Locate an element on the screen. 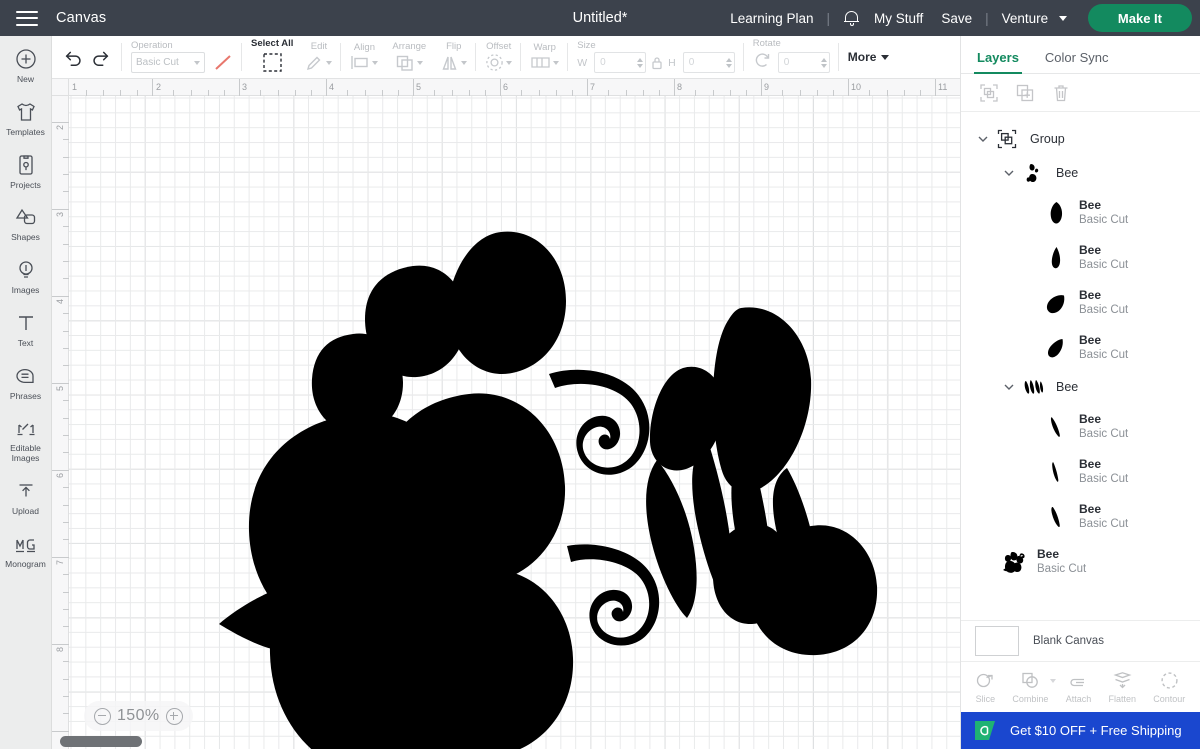  layer-row-bee-1: Bee Basic Cut is located at coordinates (1080, 212).